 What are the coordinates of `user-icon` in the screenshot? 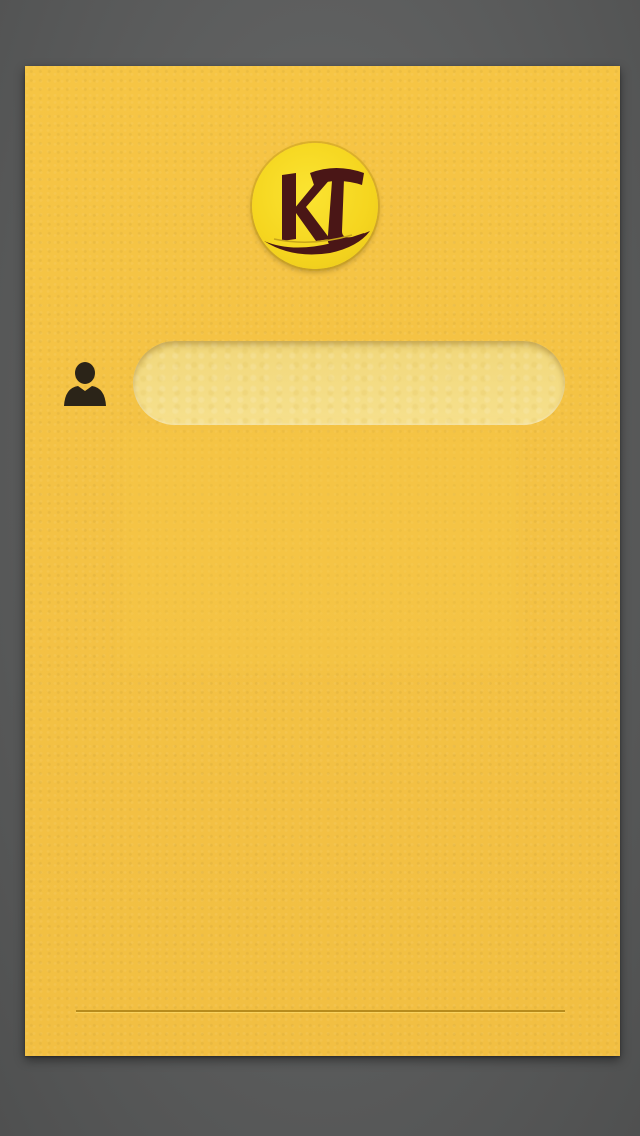 It's located at (85, 384).